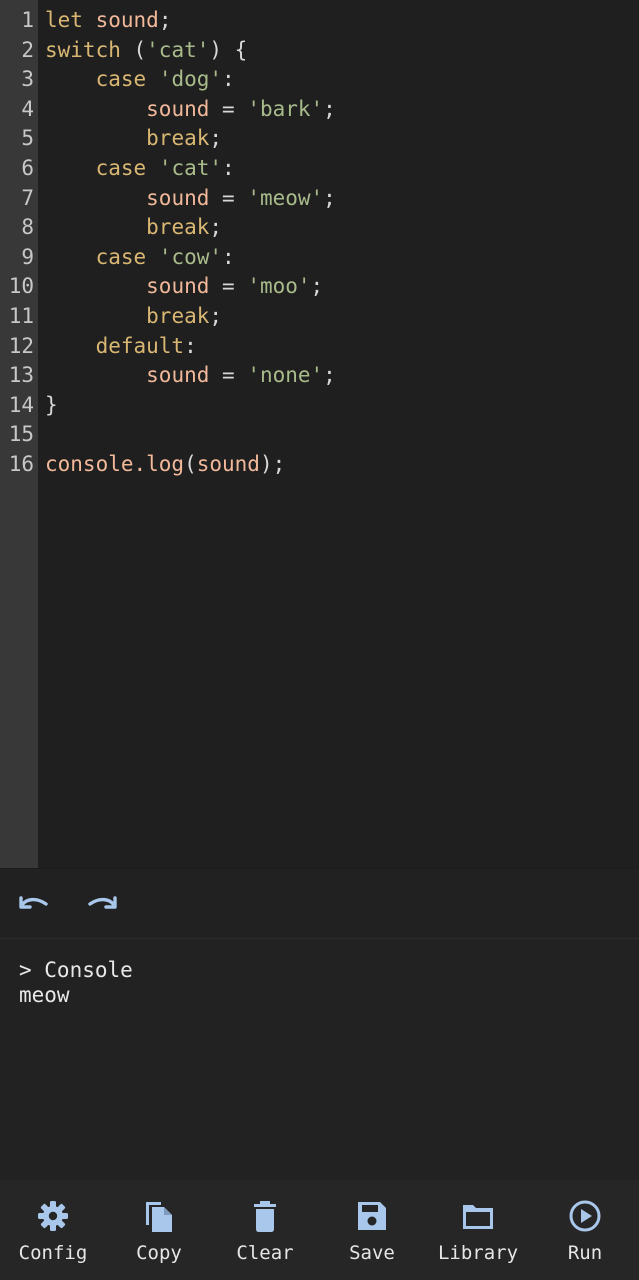 The height and width of the screenshot is (1280, 639). Describe the element at coordinates (76, 970) in the screenshot. I see `console-header: > Console` at that location.